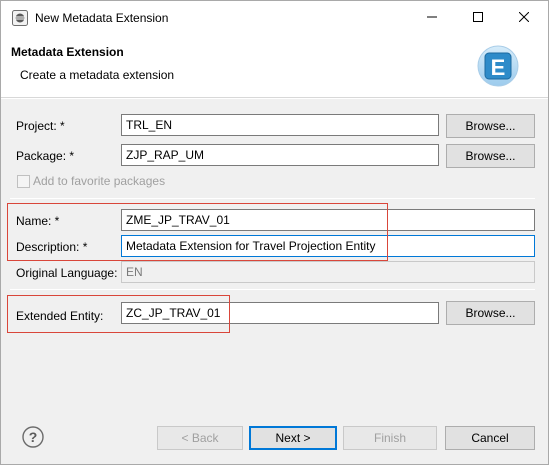 The image size is (549, 465). What do you see at coordinates (200, 438) in the screenshot?
I see `back-button: < Back` at bounding box center [200, 438].